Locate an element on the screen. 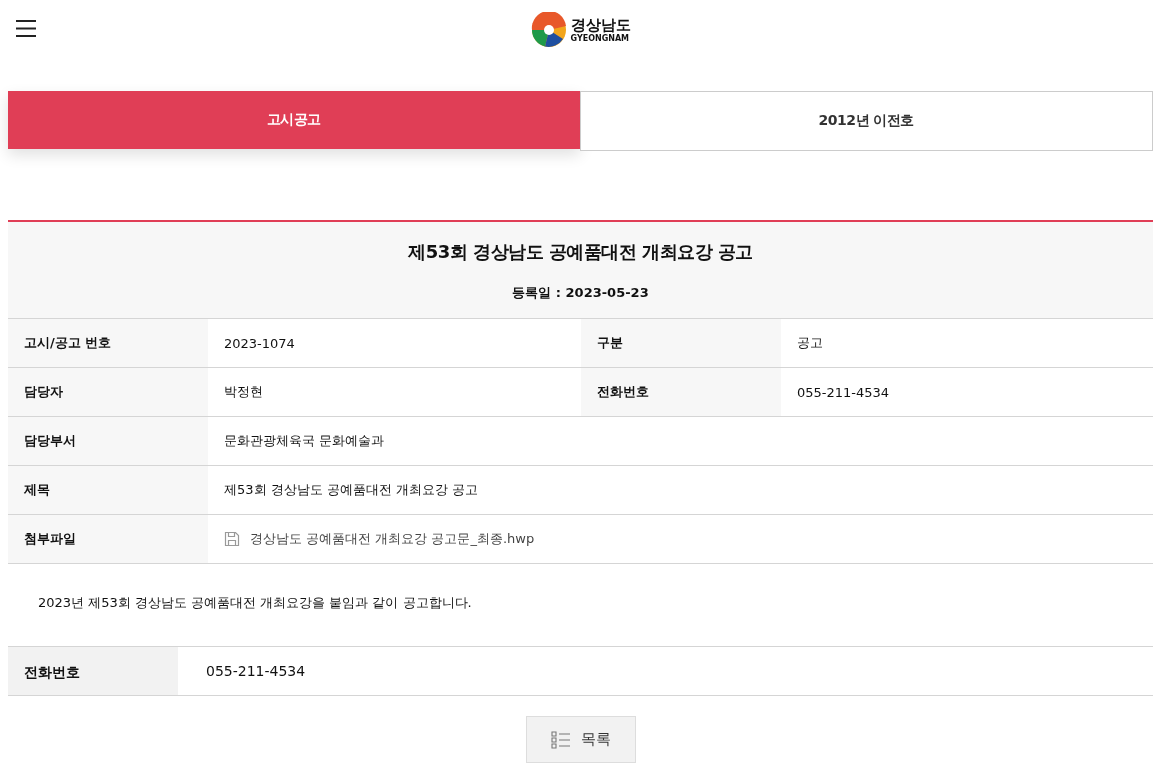 Image resolution: width=1161 pixels, height=780 pixels. file-link: 경상남도 공예품대전 개최요강 공고문_최종.hwp is located at coordinates (392, 539).